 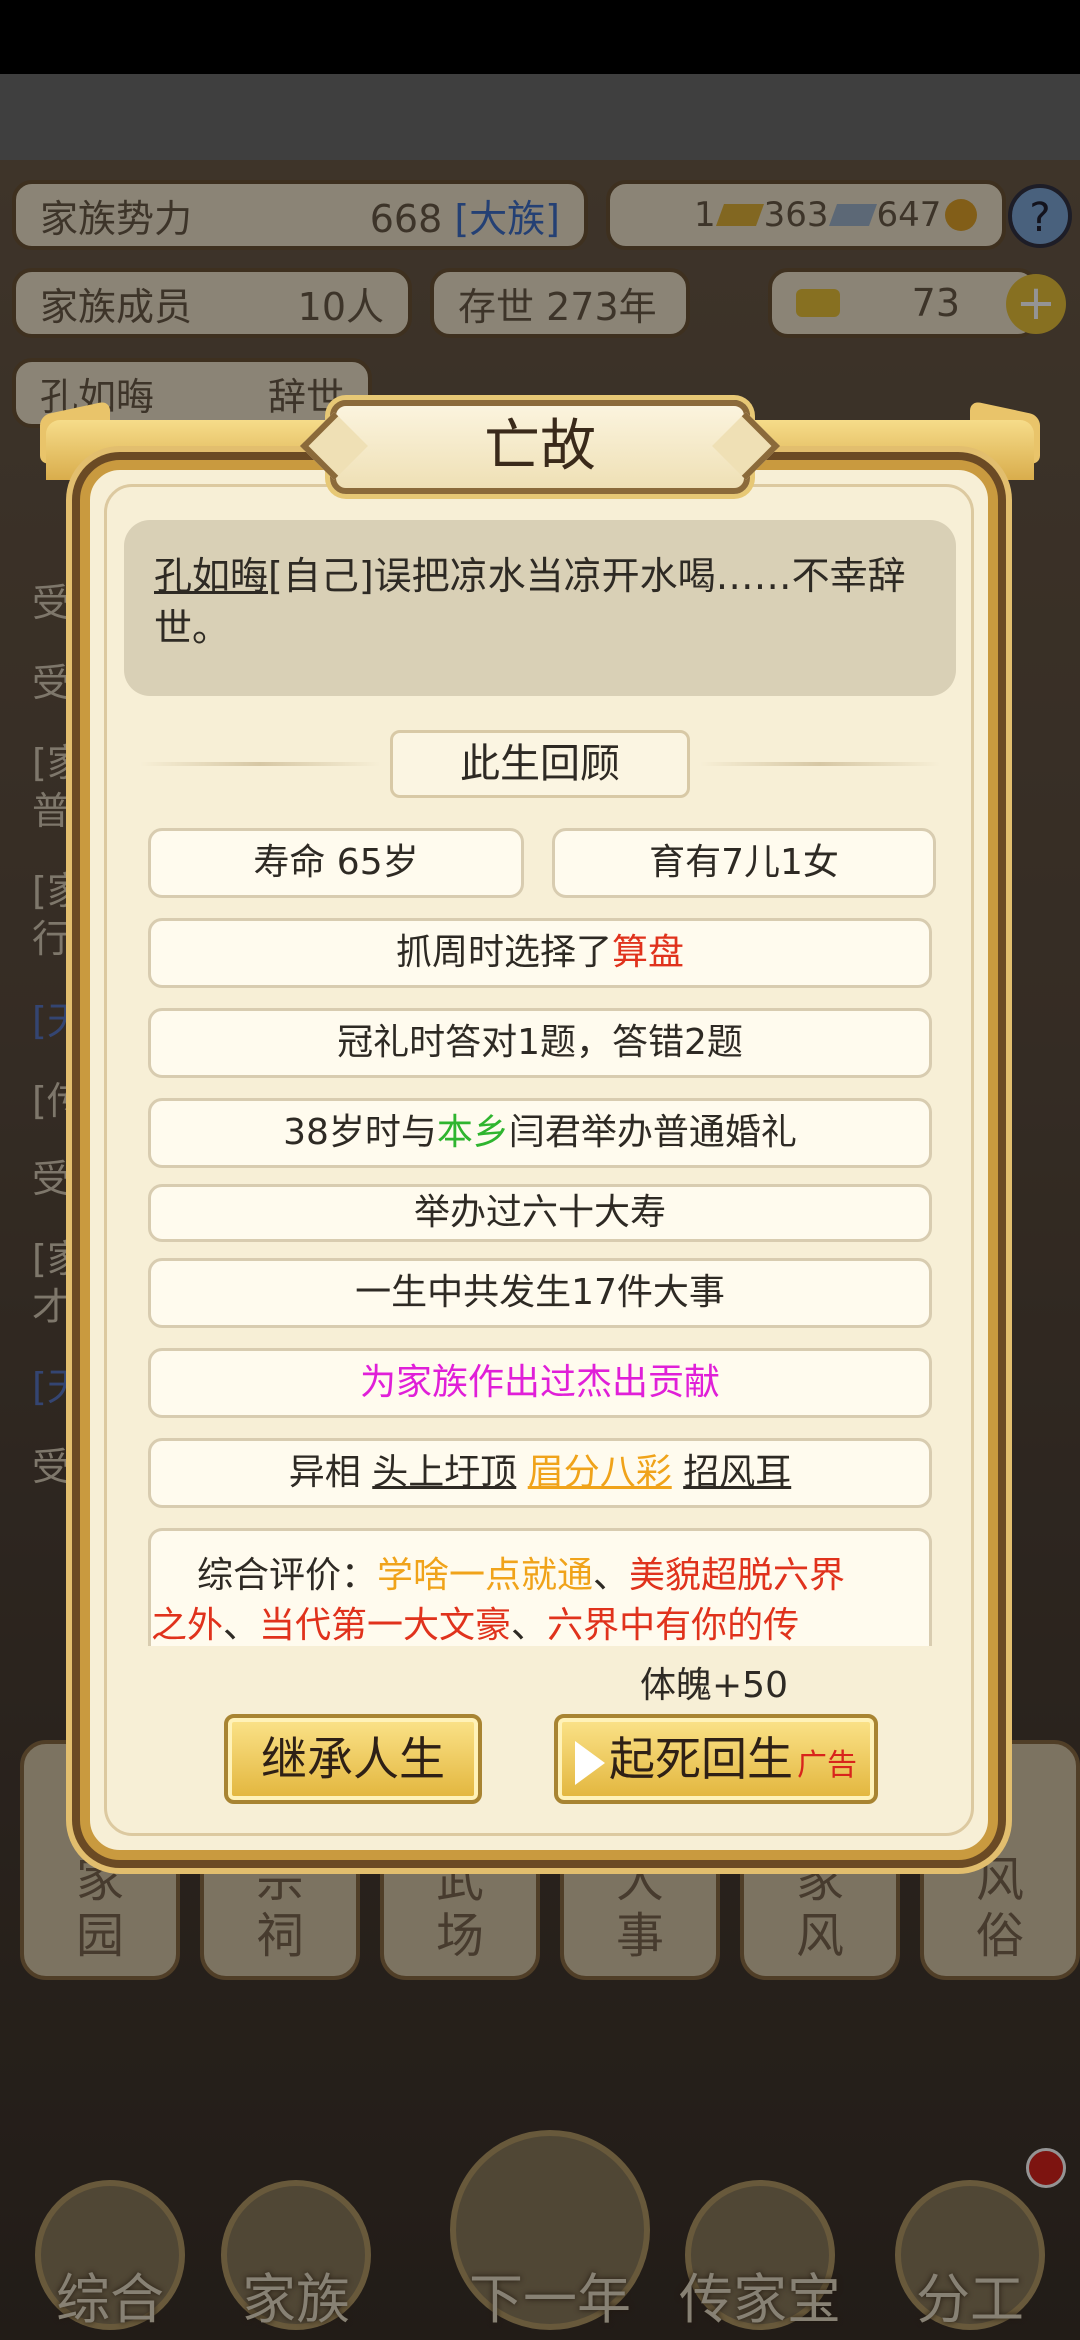 I want to click on eval-tag: 美貌超脱六界, so click(x=737, y=1575).